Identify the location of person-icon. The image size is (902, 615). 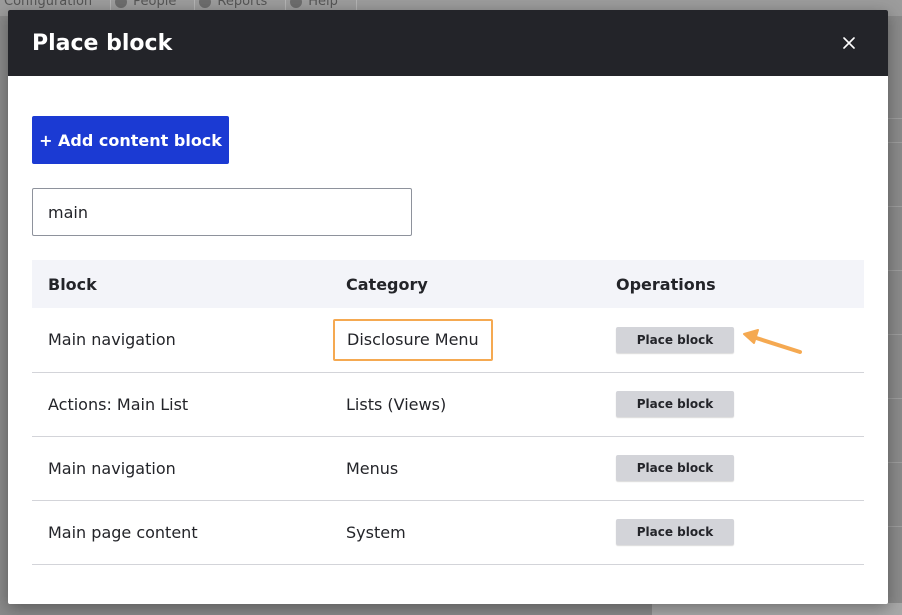
(121, 4).